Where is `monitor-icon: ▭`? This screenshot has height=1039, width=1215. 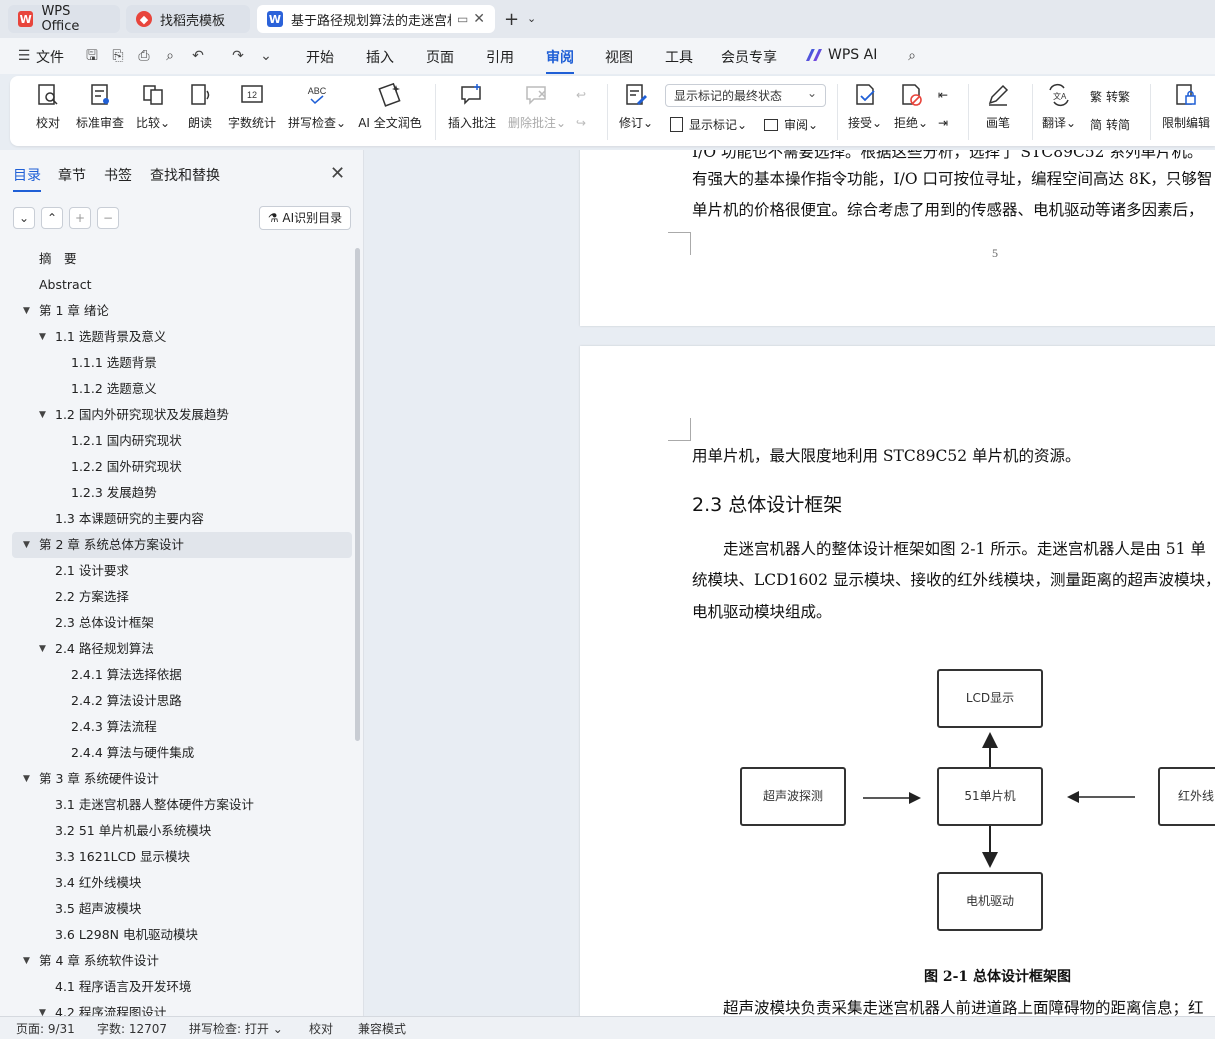
monitor-icon: ▭ is located at coordinates (462, 19).